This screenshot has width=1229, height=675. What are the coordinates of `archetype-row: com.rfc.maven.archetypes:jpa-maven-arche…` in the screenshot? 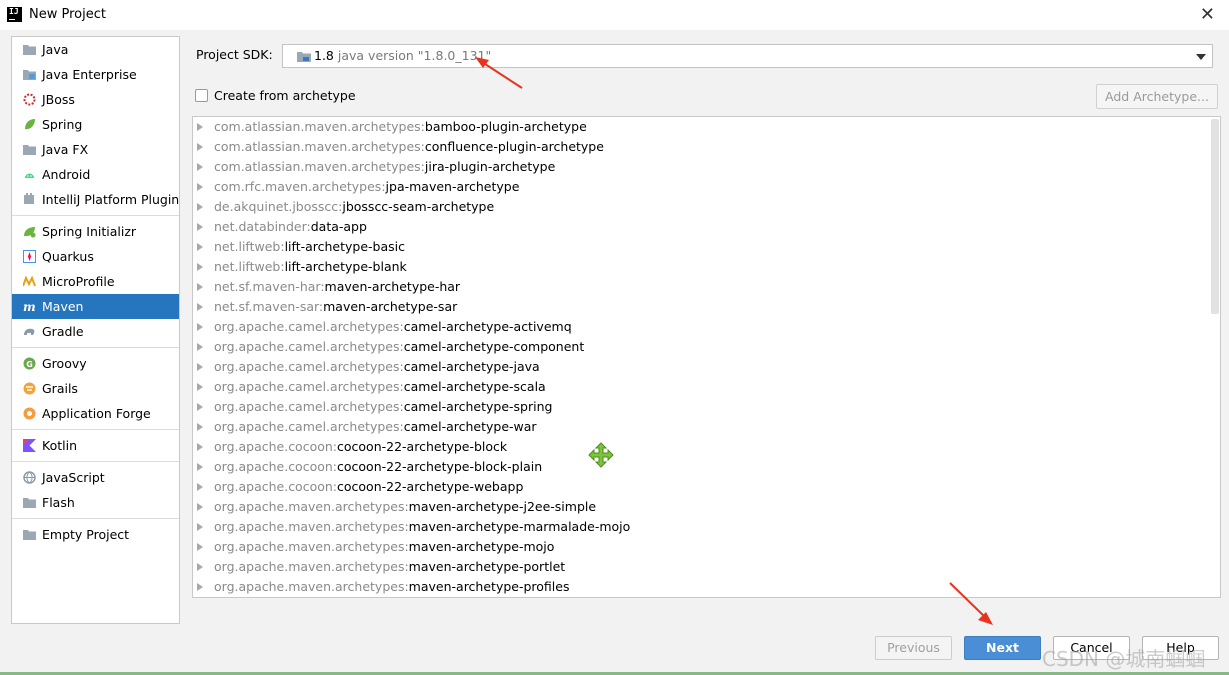 It's located at (706, 187).